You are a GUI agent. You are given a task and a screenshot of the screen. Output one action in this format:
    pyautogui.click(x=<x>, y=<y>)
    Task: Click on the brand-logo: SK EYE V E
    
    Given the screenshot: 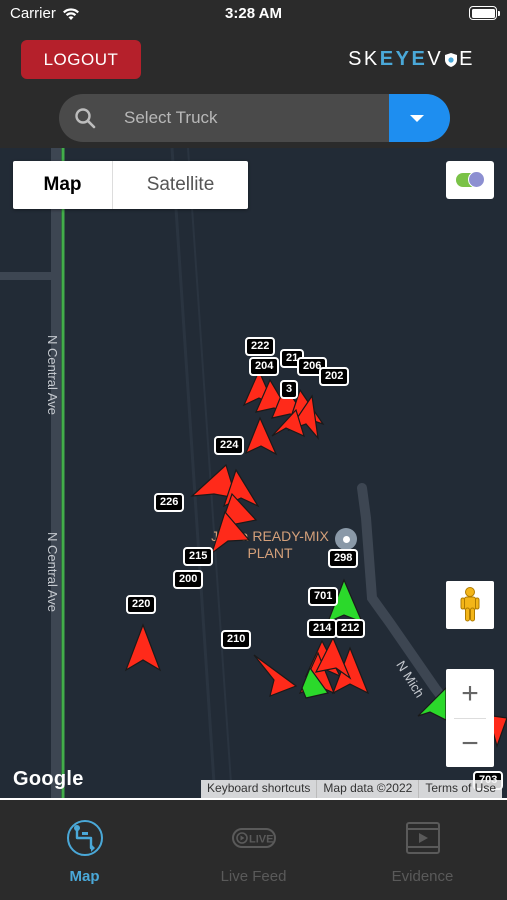 What is the action you would take?
    pyautogui.click(x=411, y=59)
    